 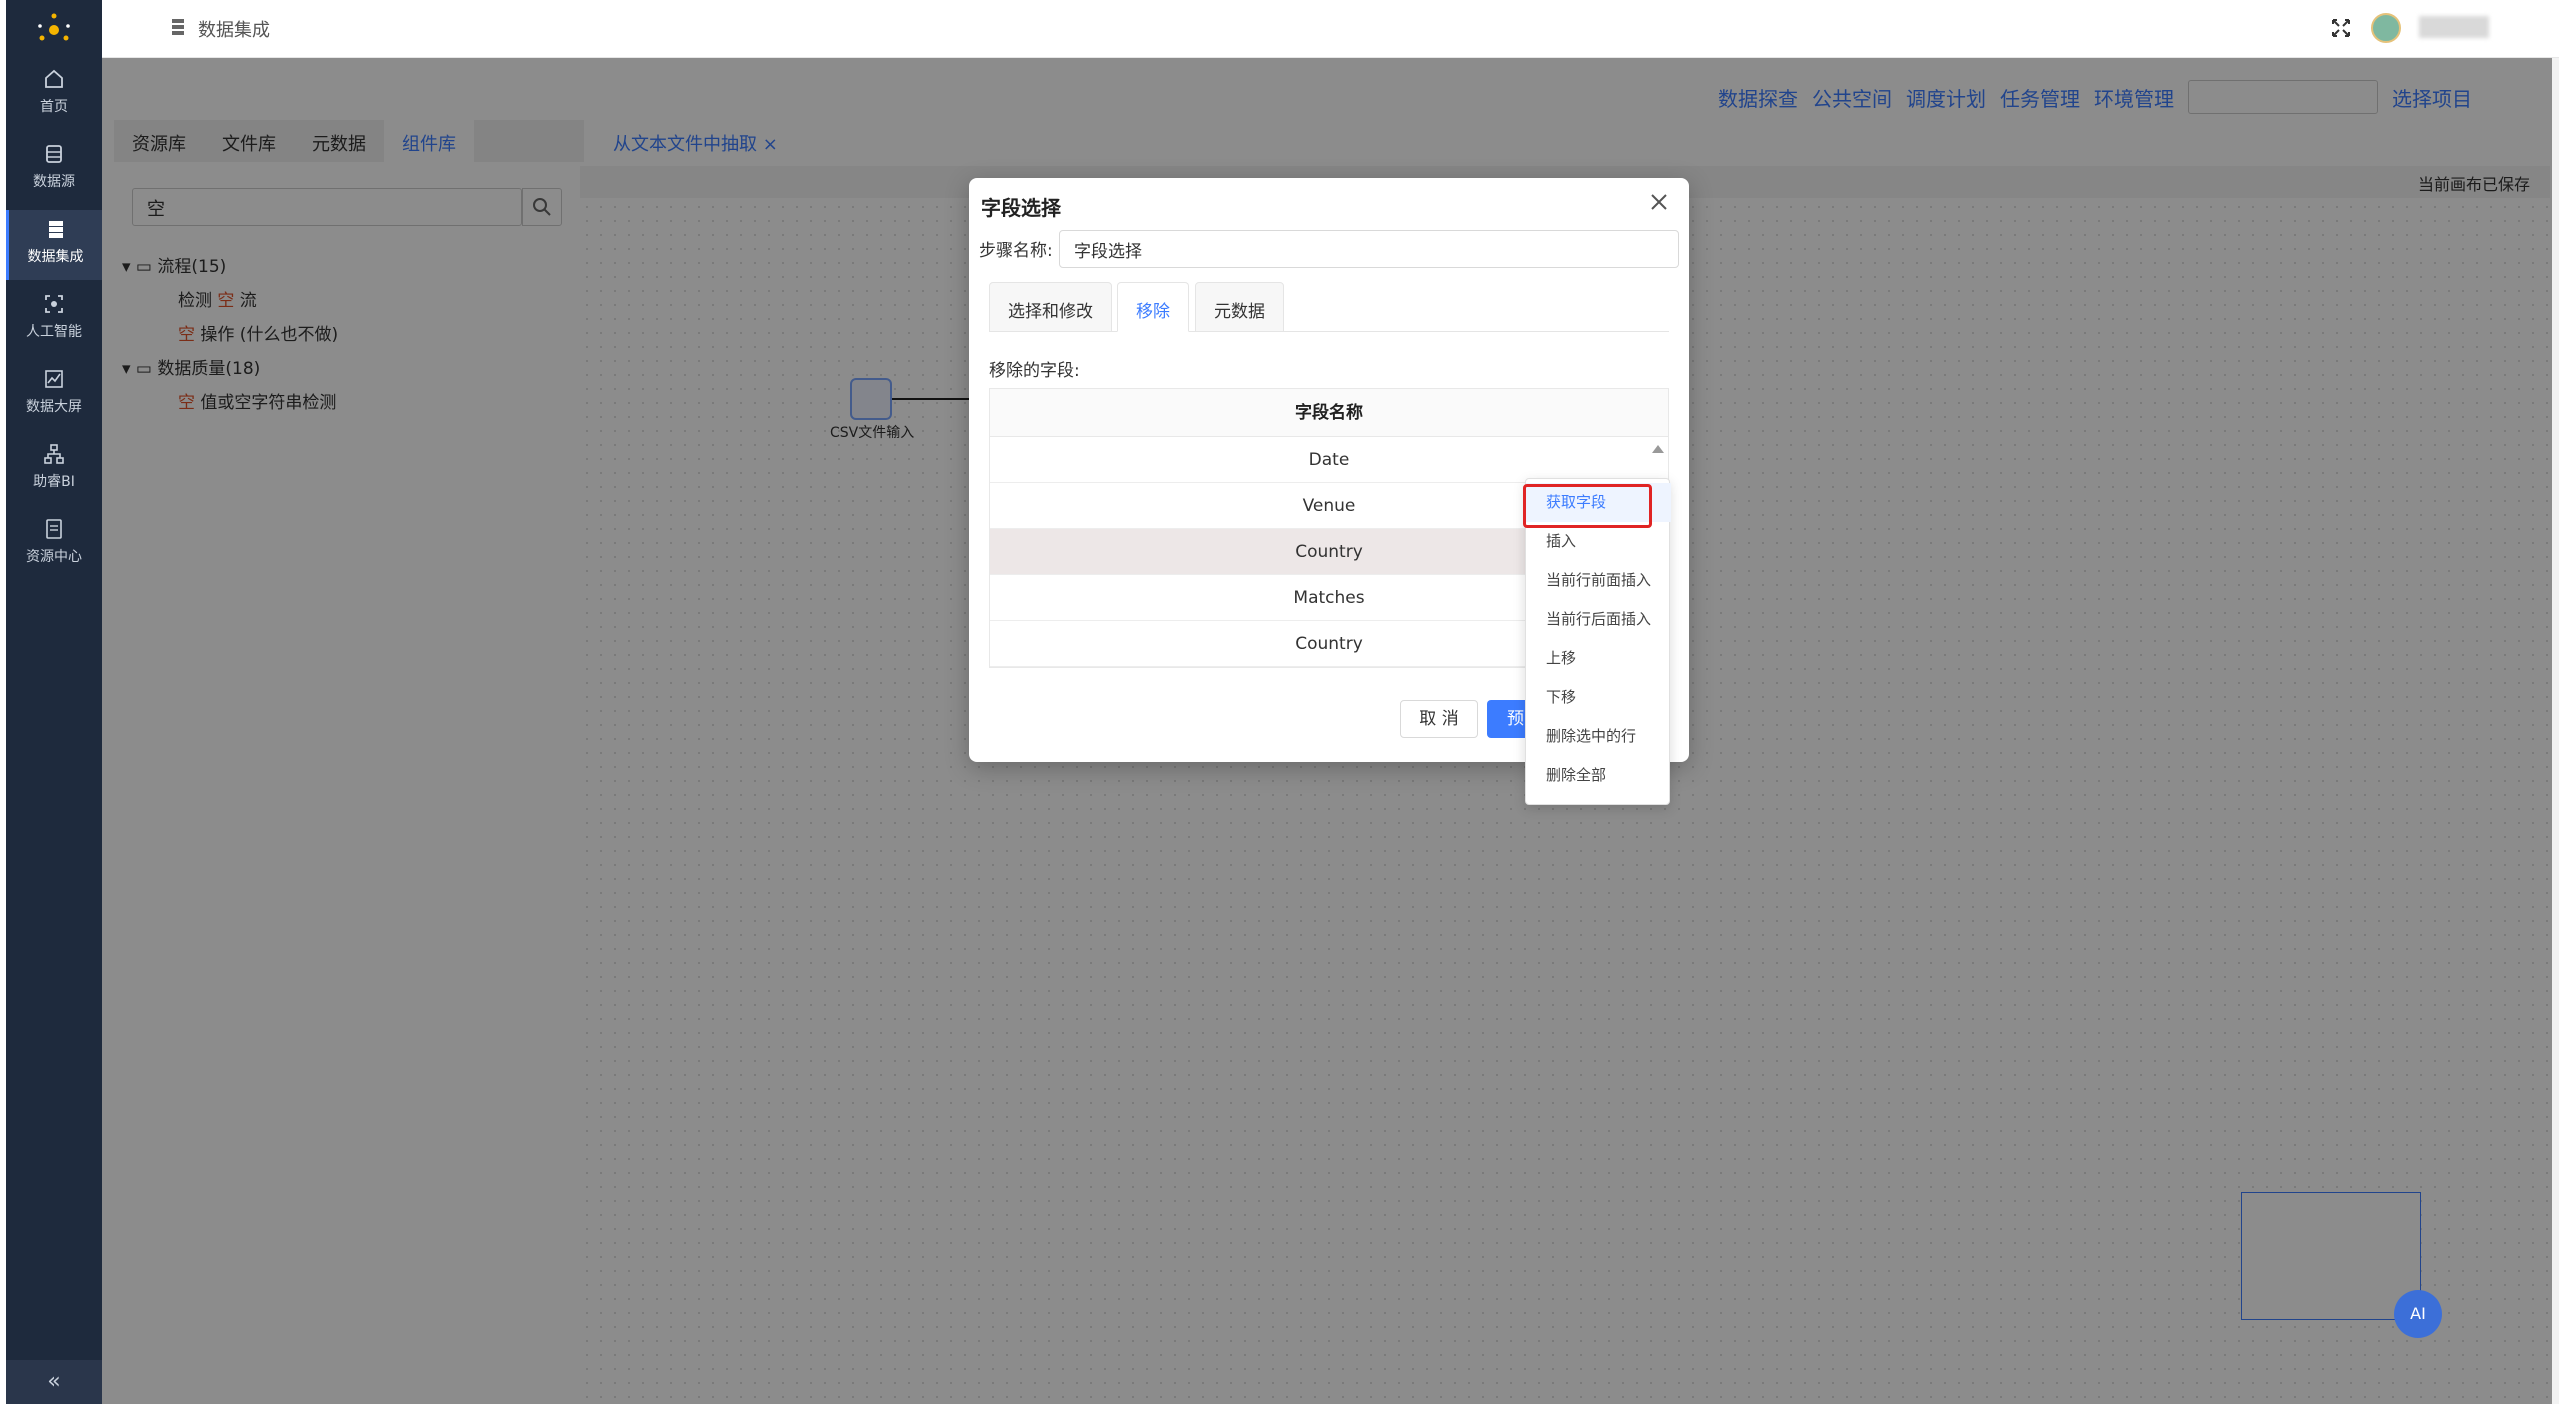 I want to click on page-scrollbar, so click(x=2555, y=731).